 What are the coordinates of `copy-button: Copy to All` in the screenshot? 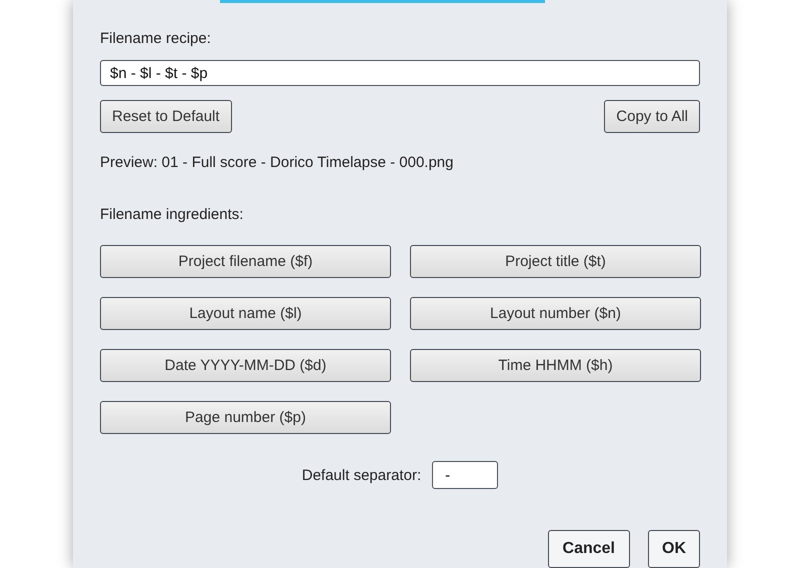 It's located at (652, 116).